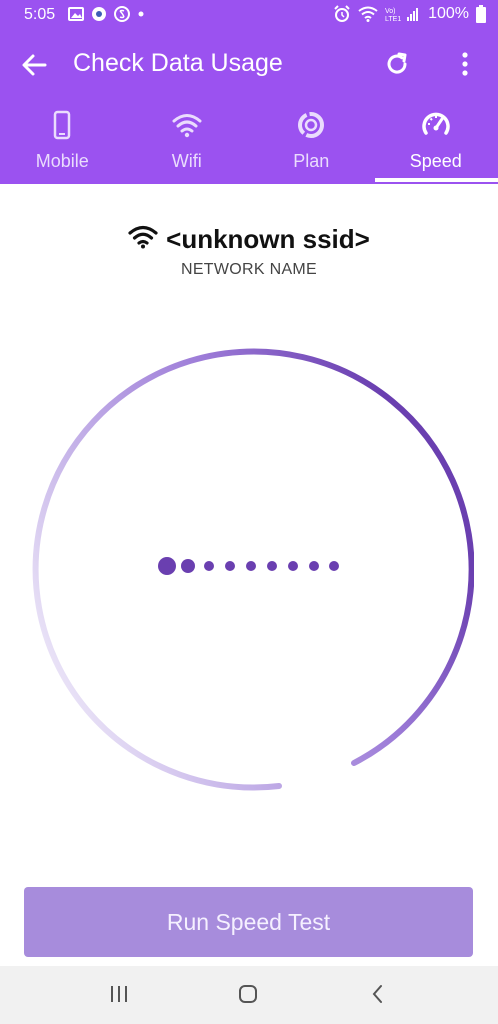 This screenshot has width=498, height=1024. Describe the element at coordinates (186, 161) in the screenshot. I see `tab-wifi-label: Wifi` at that location.